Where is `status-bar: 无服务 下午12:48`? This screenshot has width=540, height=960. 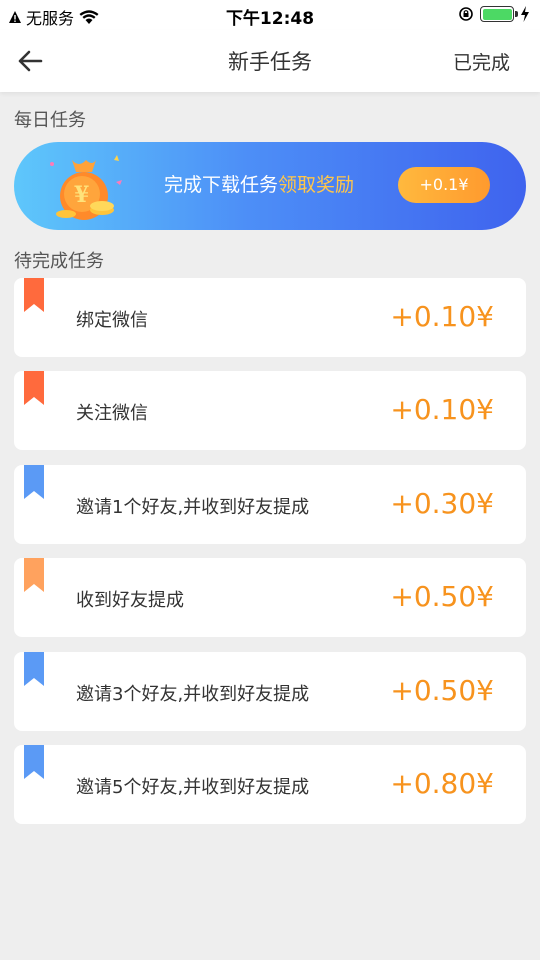
status-bar: 无服务 下午12:48 is located at coordinates (270, 15).